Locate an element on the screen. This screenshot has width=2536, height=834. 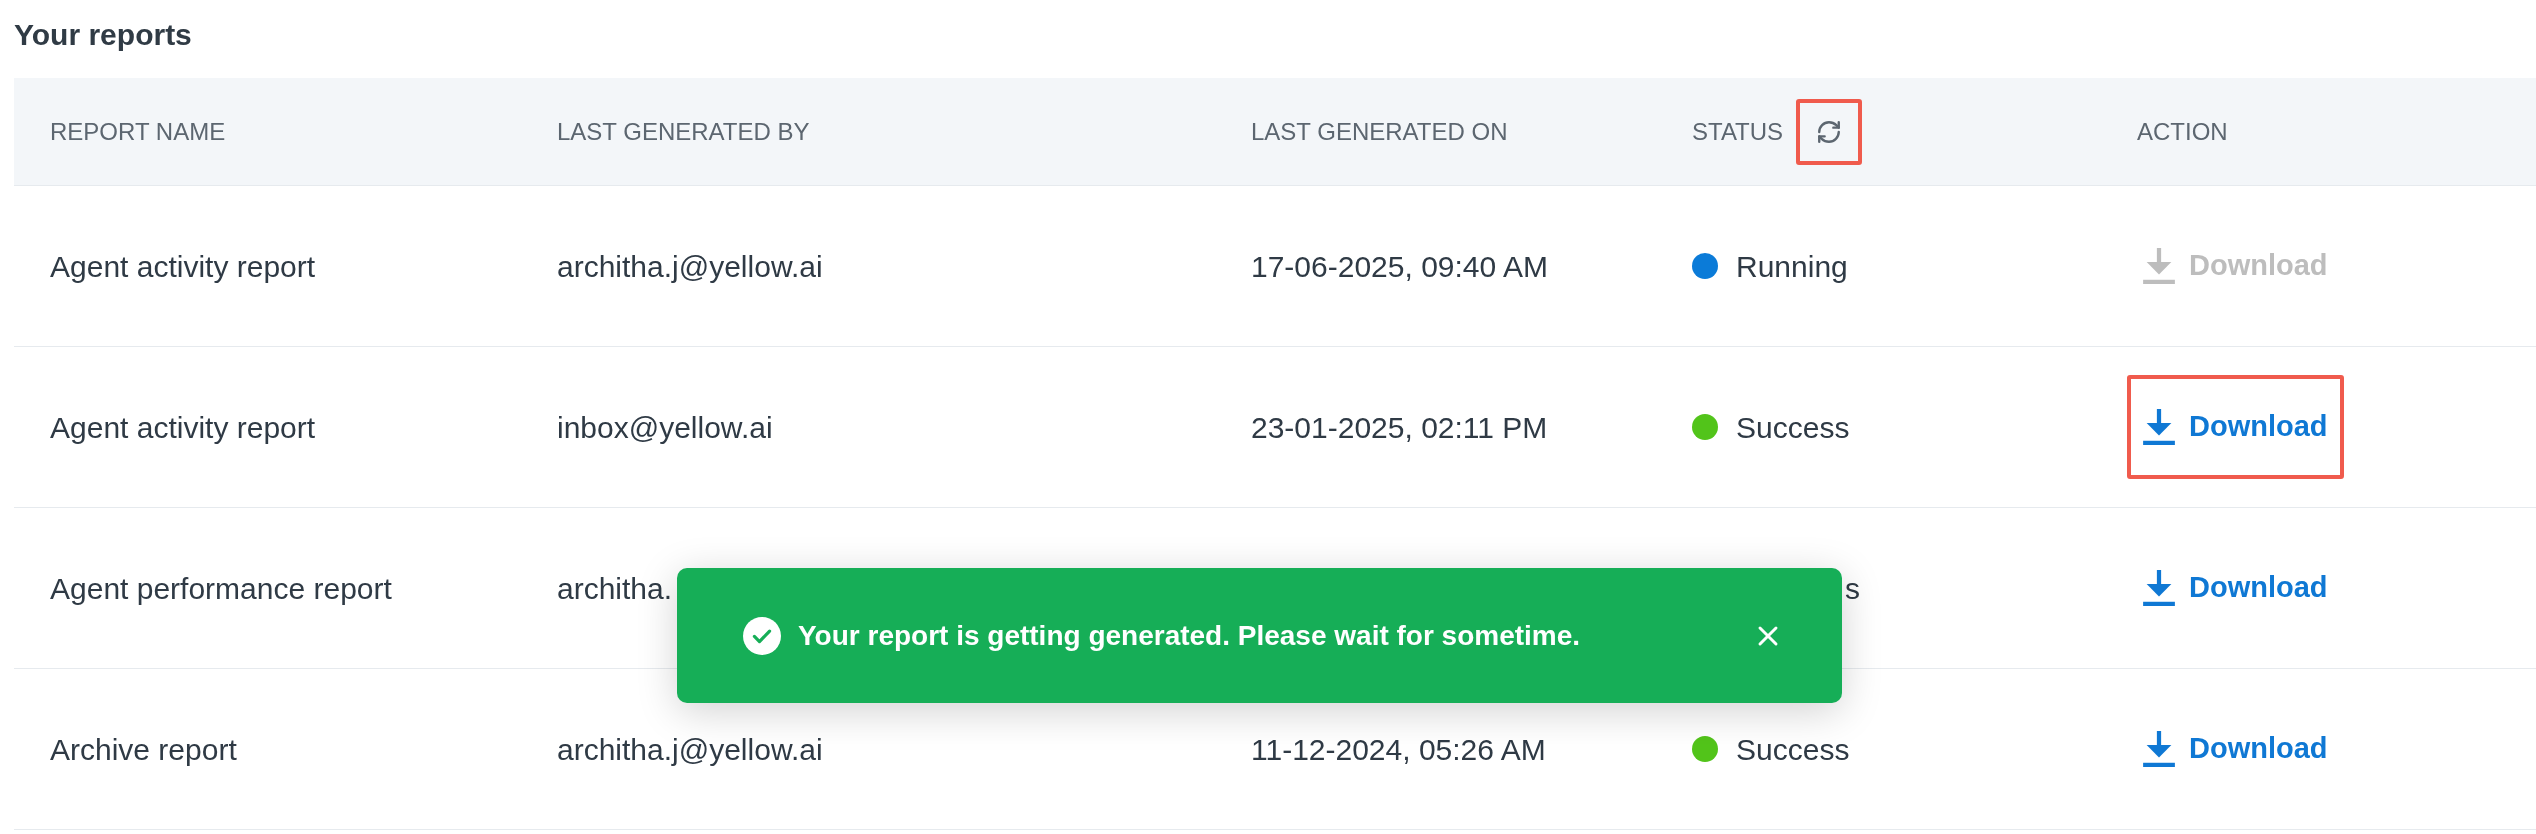
status-text: s is located at coordinates (1852, 588).